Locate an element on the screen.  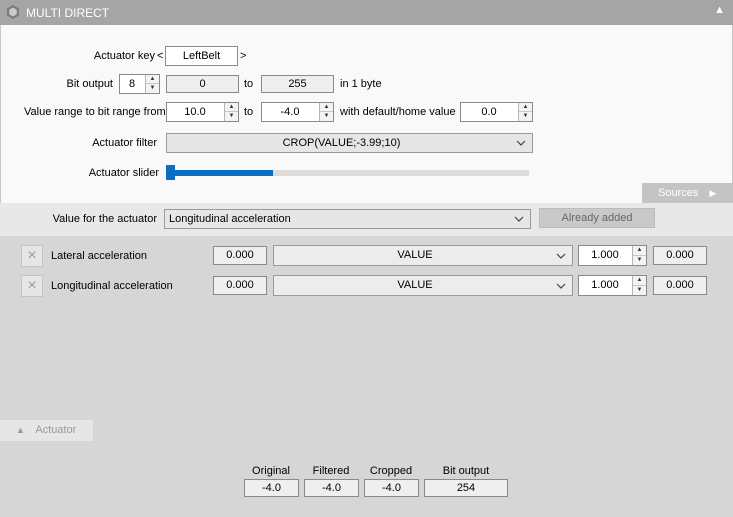
actuator-tab-label: Actuator is located at coordinates (56, 430).